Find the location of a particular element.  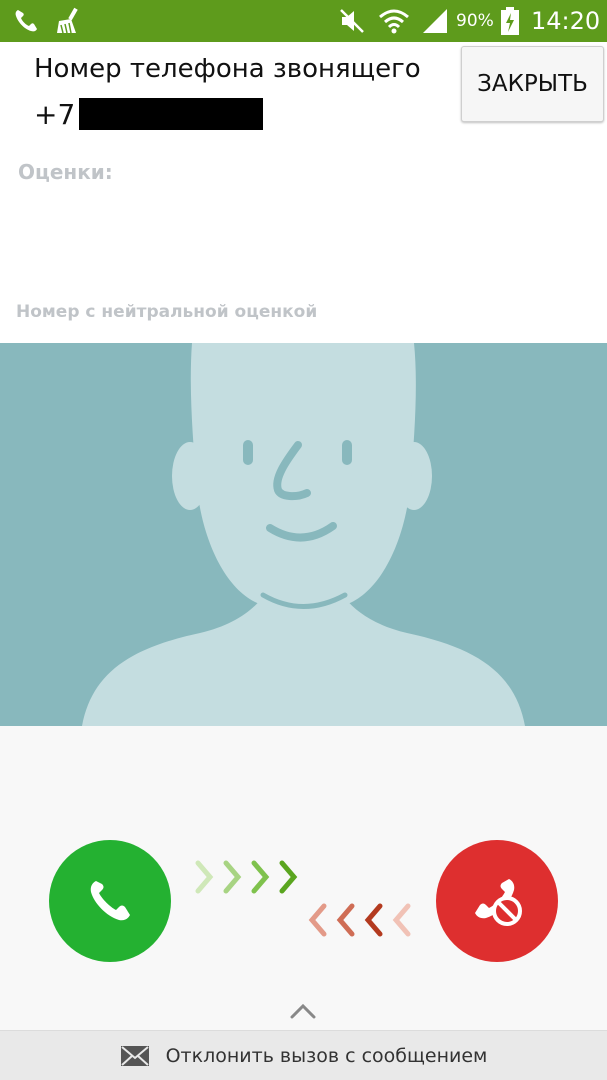

chevron-up-icon is located at coordinates (303, 1011).